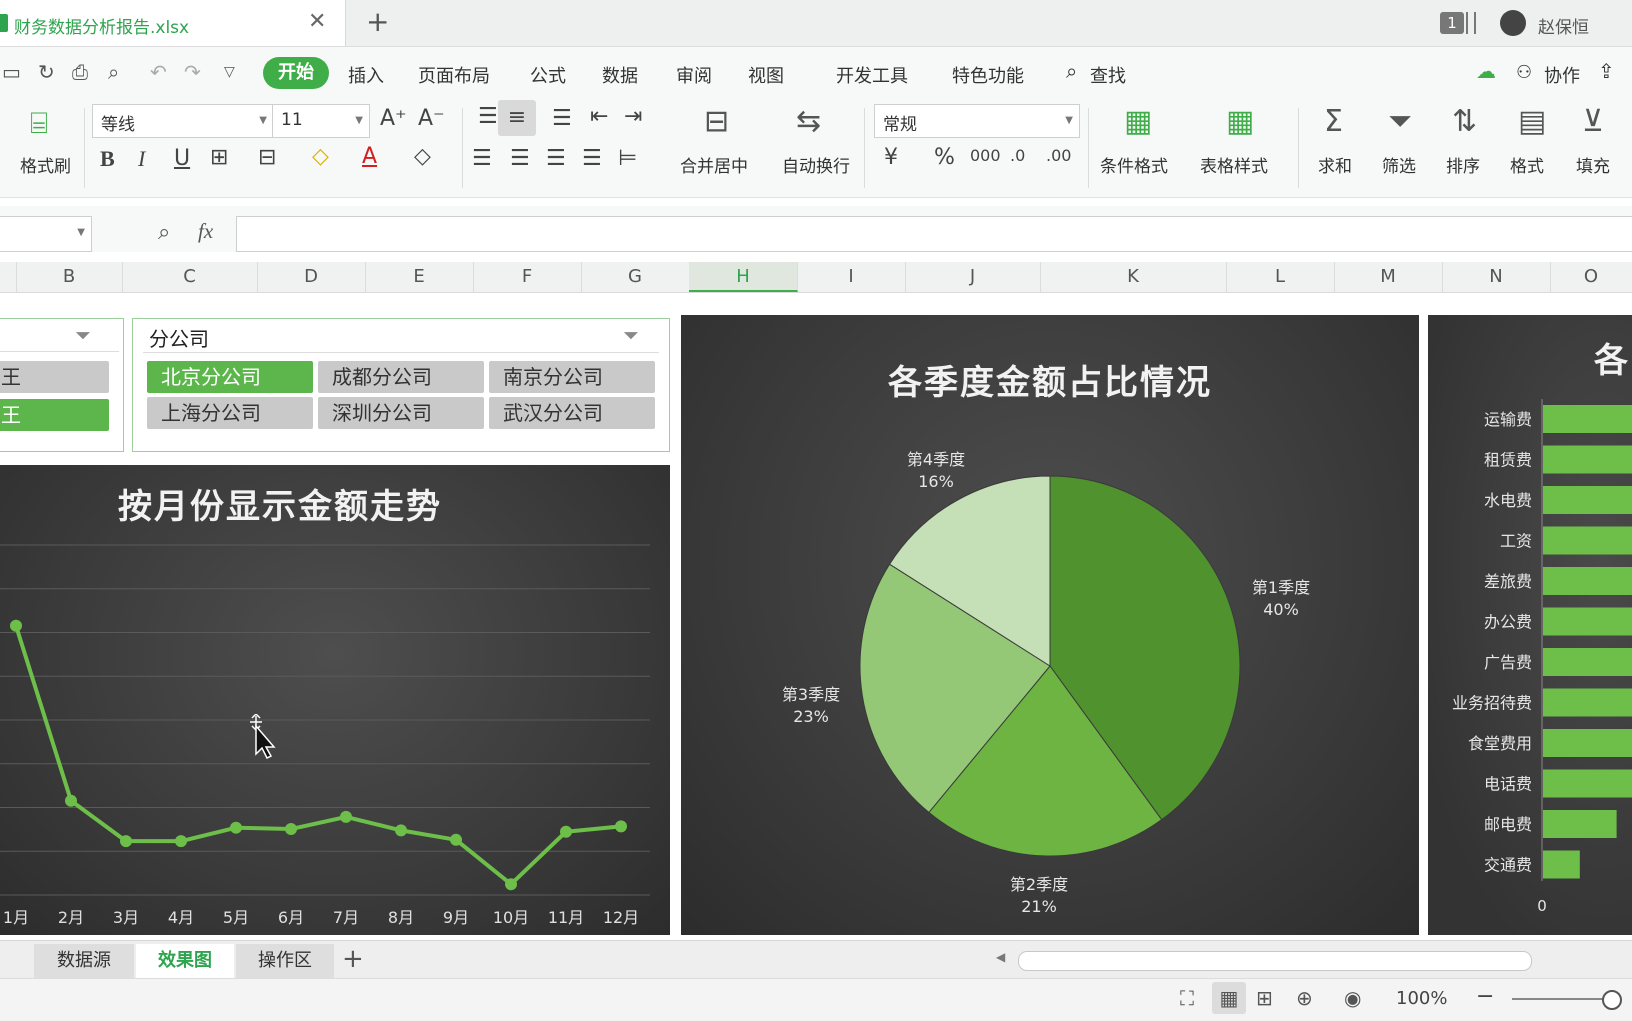 This screenshot has height=1021, width=1632. I want to click on format-label: 格式, so click(1527, 164).